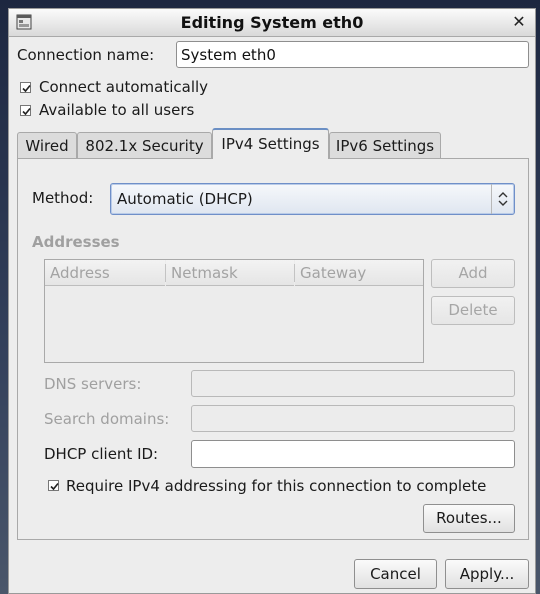 Image resolution: width=540 pixels, height=594 pixels. I want to click on dns-servers-label: DNS servers:, so click(93, 384).